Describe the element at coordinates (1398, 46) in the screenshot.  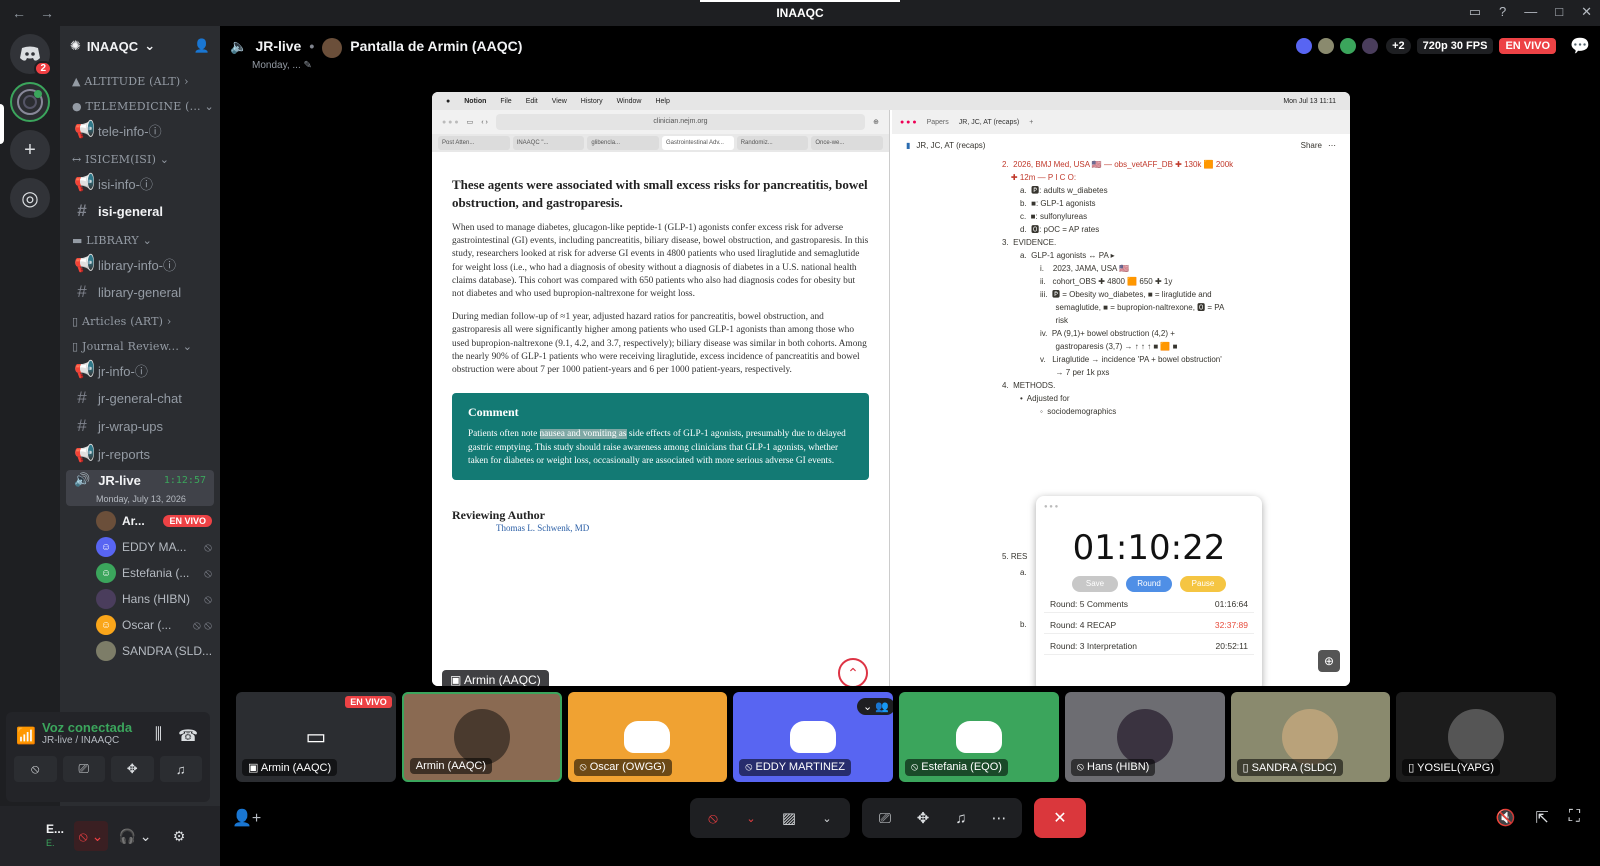
I see `extra-viewers-count: +2` at that location.